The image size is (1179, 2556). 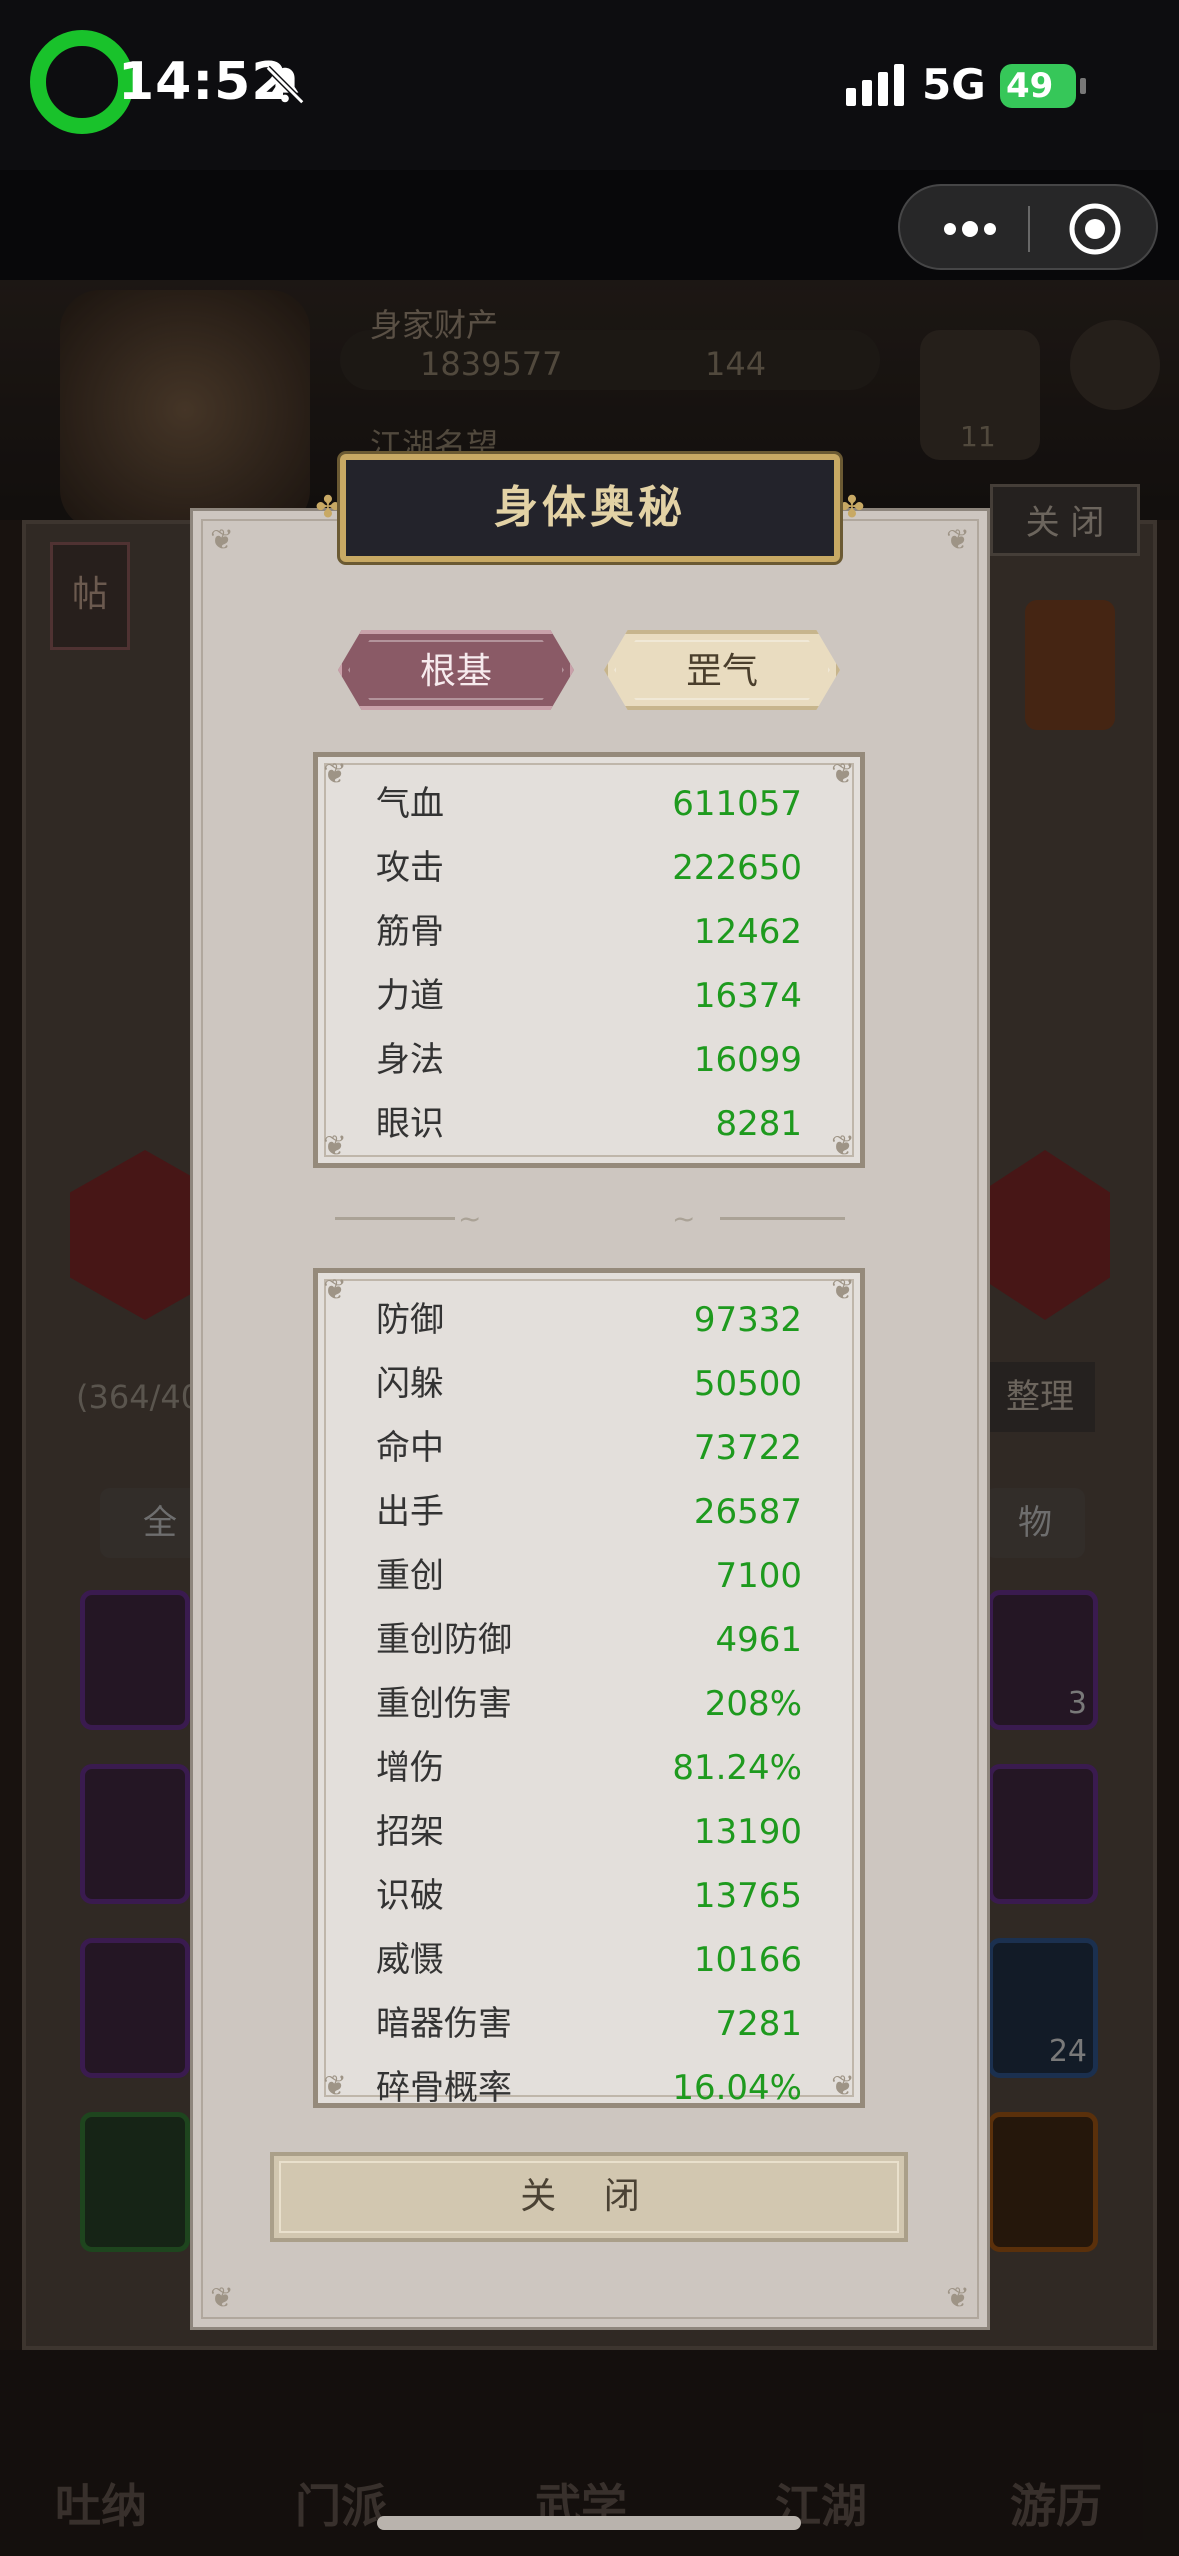 I want to click on stat-label: 重创伤害, so click(x=444, y=1704).